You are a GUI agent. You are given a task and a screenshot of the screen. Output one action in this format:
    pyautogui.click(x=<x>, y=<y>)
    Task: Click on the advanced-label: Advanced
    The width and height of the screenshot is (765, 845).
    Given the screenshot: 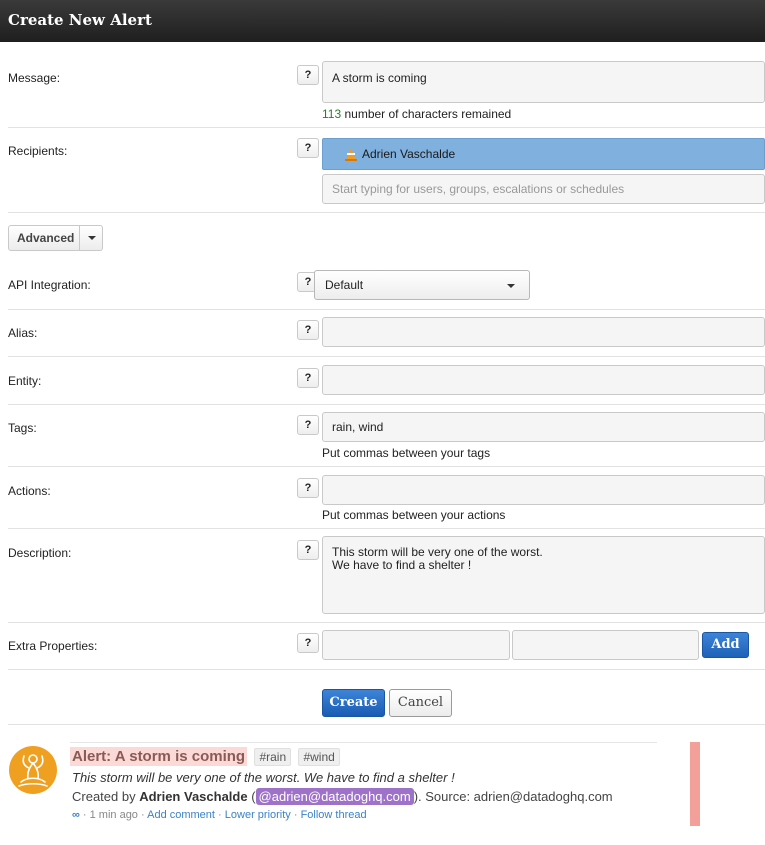 What is the action you would take?
    pyautogui.click(x=46, y=238)
    